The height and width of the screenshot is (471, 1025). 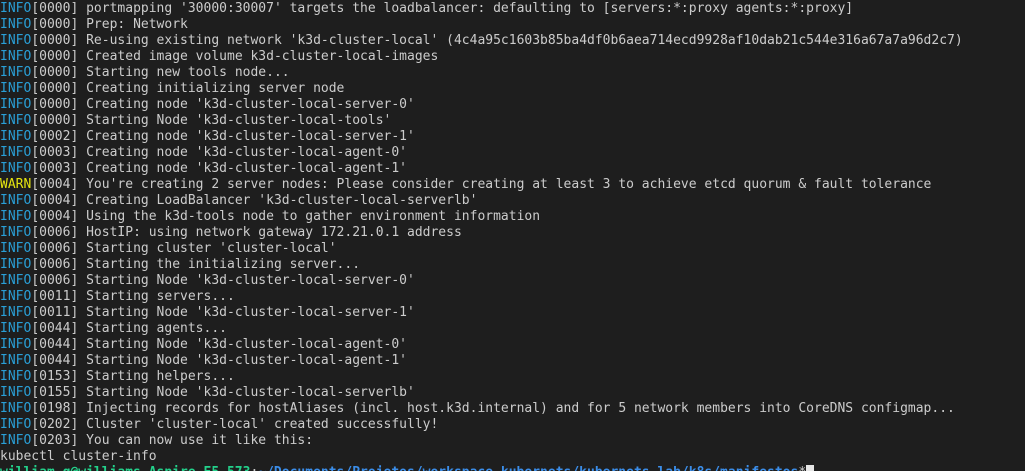 What do you see at coordinates (196, 440) in the screenshot?
I see `log-message: You can now use it like this:` at bounding box center [196, 440].